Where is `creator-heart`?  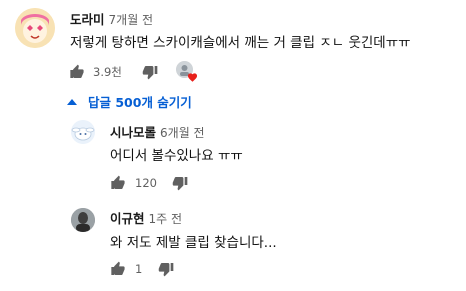
creator-heart is located at coordinates (187, 72).